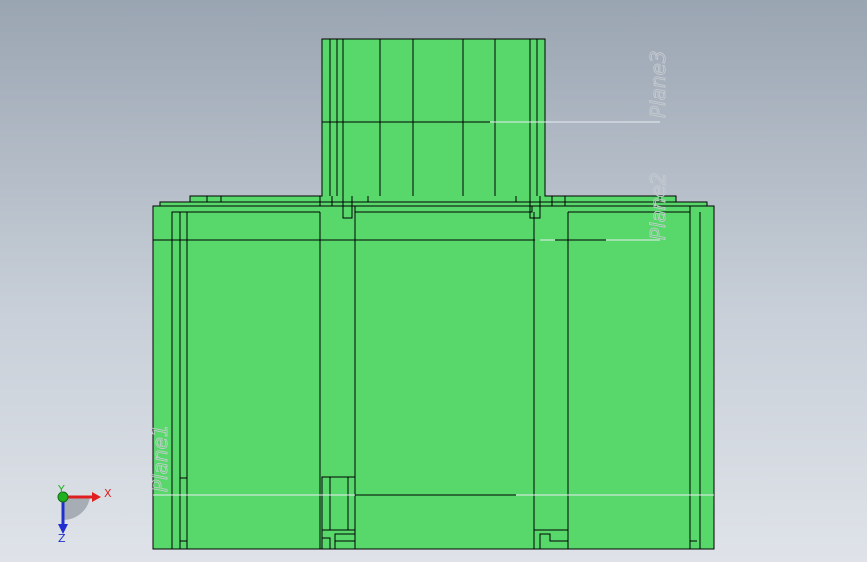 The height and width of the screenshot is (562, 867). What do you see at coordinates (84, 514) in the screenshot?
I see `reference-triad: X Y Z` at bounding box center [84, 514].